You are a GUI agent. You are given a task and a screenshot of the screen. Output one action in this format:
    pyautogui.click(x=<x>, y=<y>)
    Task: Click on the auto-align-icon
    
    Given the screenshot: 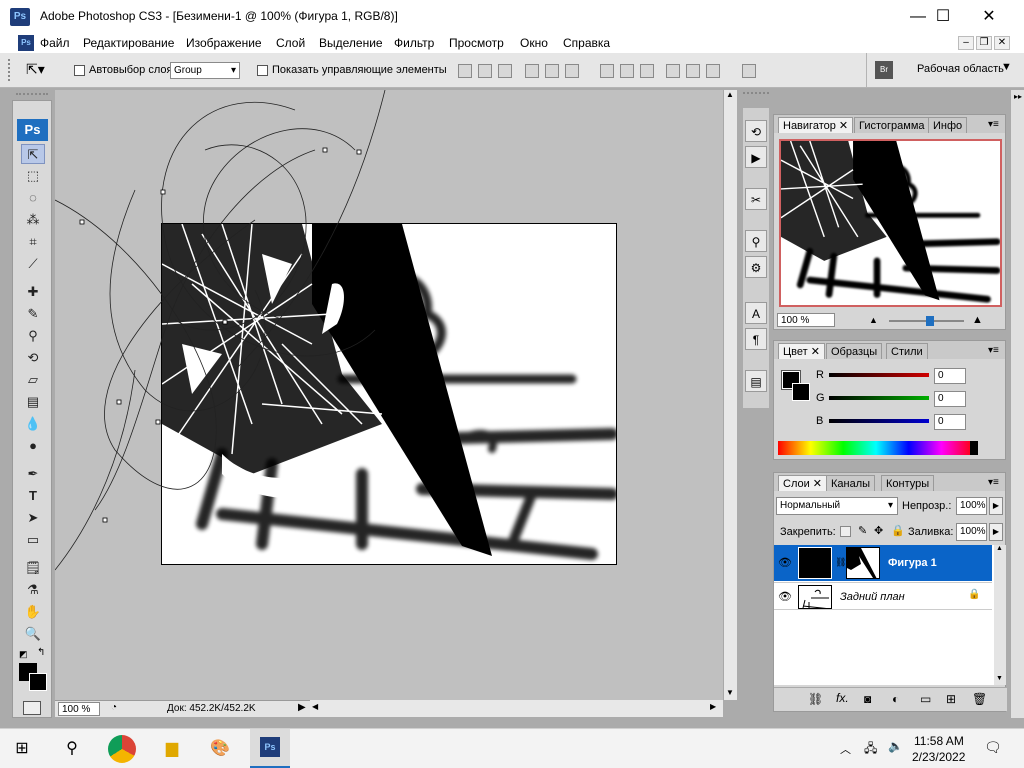 What is the action you would take?
    pyautogui.click(x=749, y=71)
    